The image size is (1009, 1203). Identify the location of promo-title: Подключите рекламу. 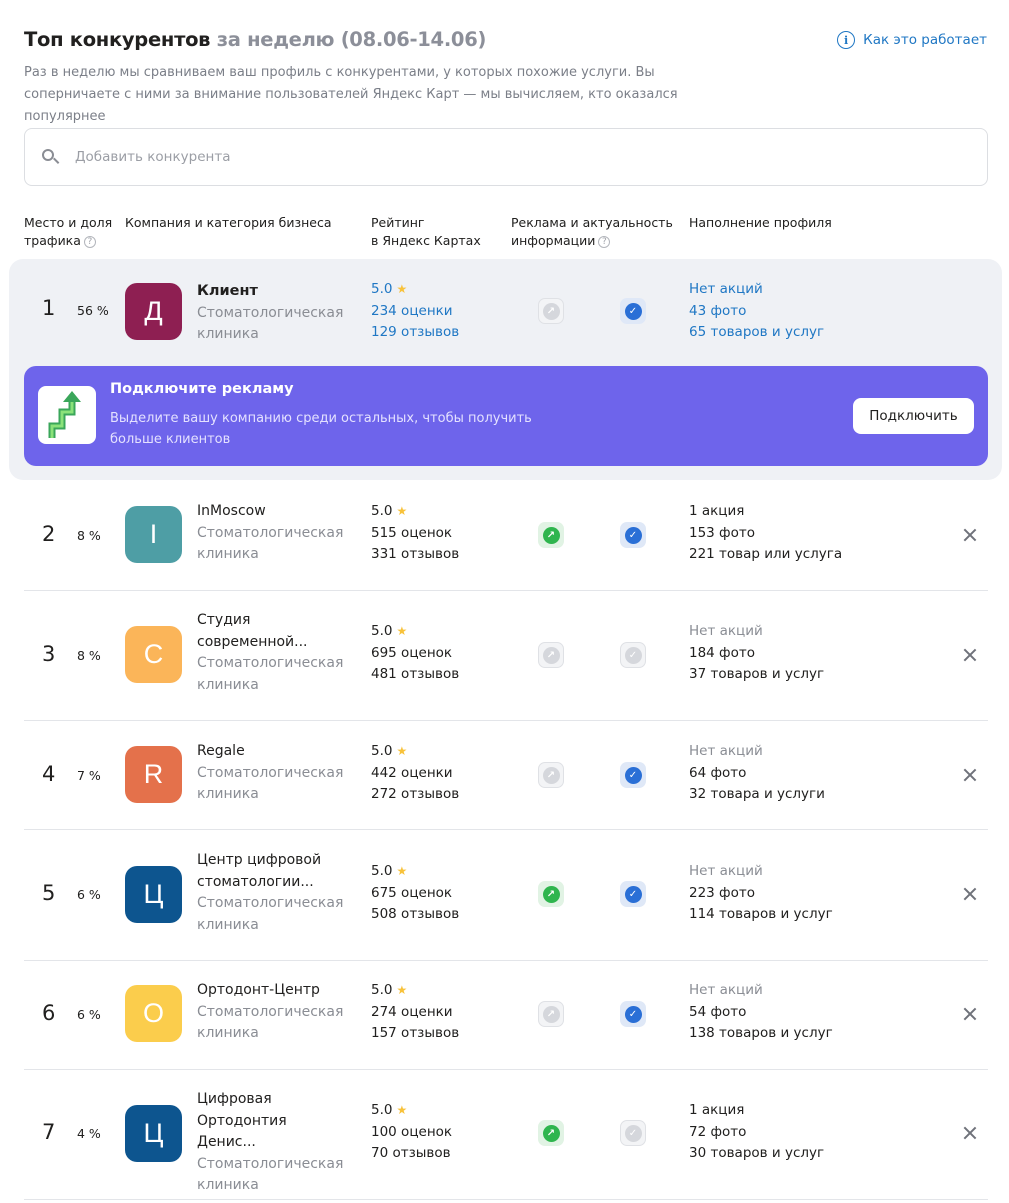
(202, 389).